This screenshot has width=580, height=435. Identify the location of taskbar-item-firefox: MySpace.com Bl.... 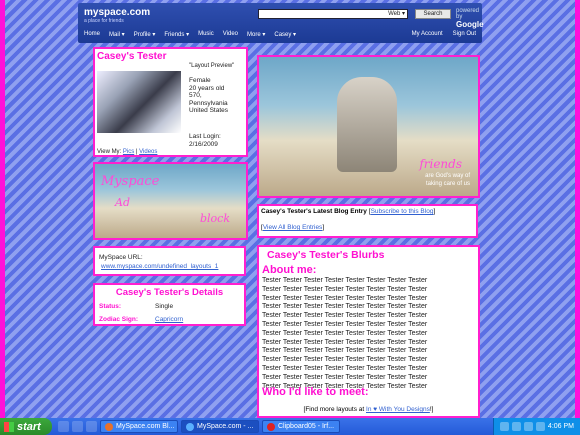
(139, 426).